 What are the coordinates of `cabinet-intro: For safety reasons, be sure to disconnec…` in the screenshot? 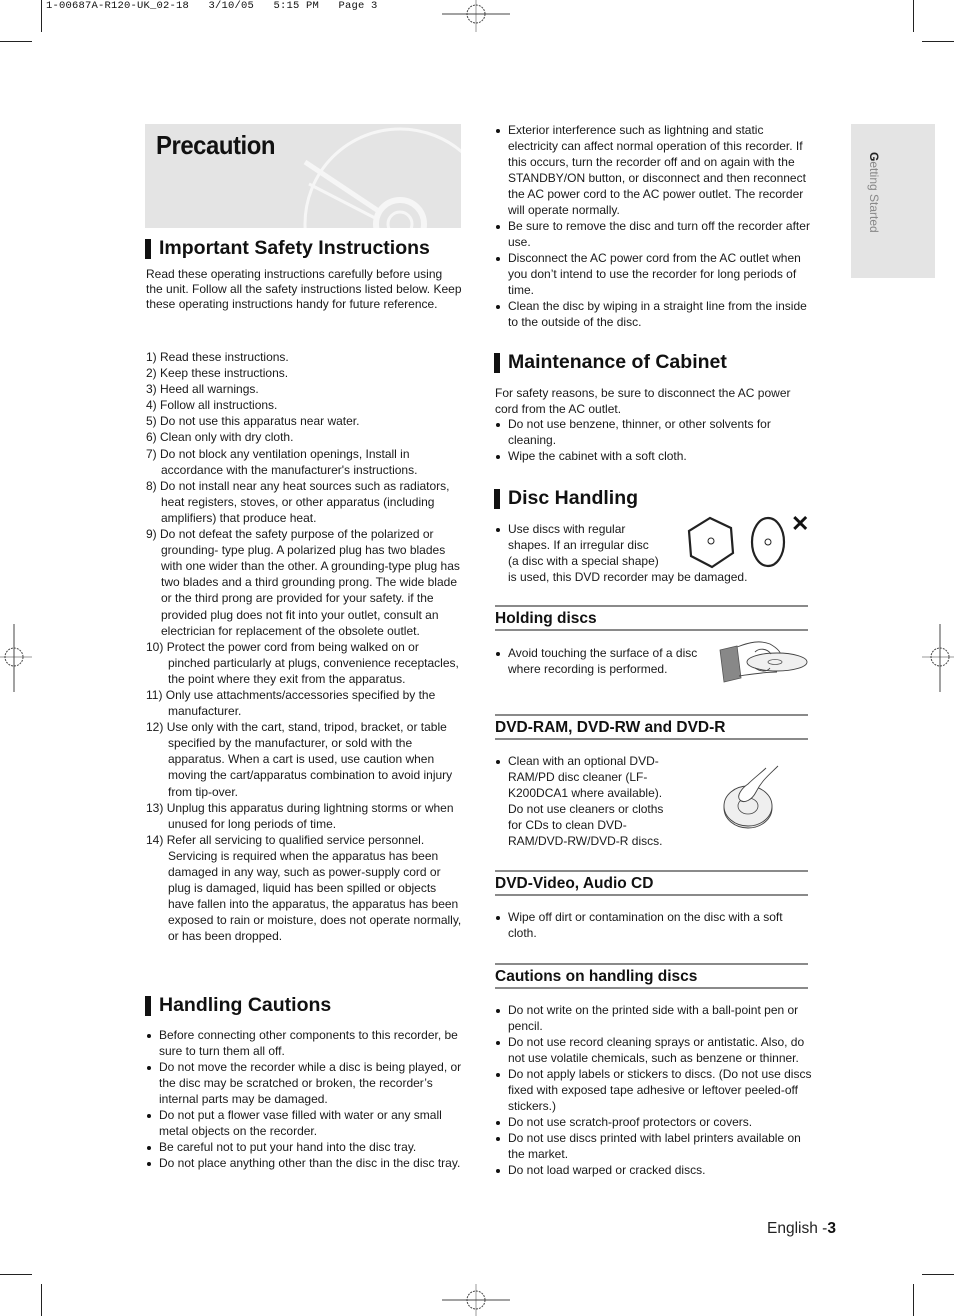 It's located at (643, 401).